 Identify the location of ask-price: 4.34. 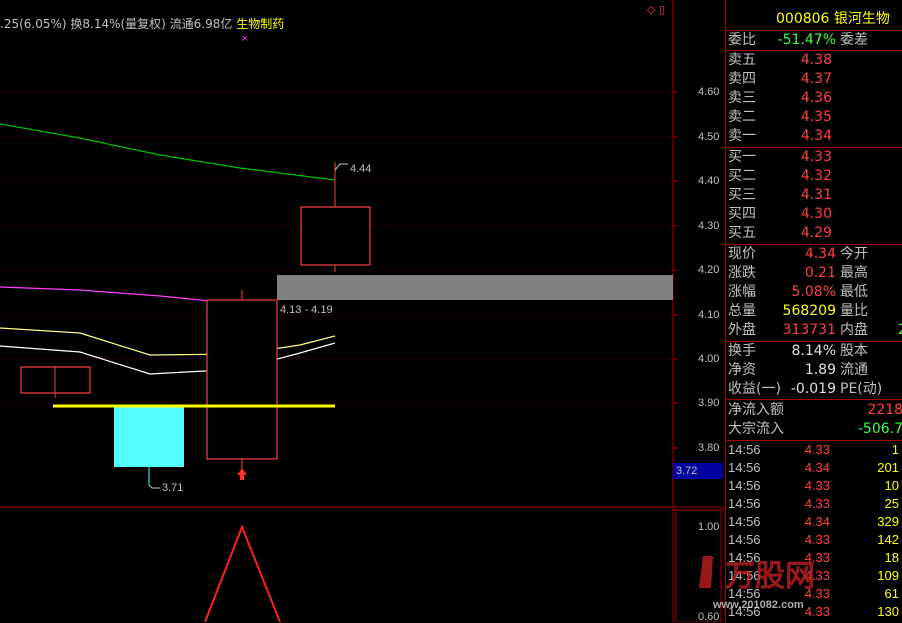
(816, 136).